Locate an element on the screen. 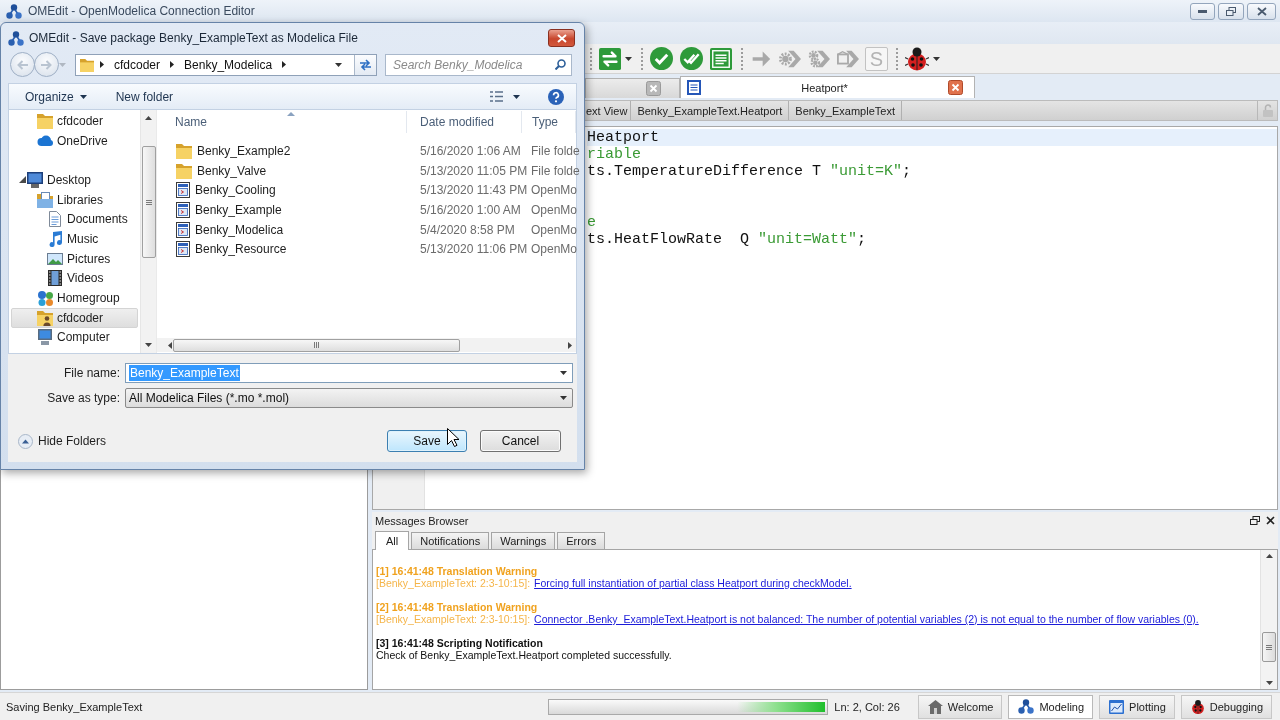 This screenshot has height=720, width=1280. cancel-button: Cancel is located at coordinates (520, 441).